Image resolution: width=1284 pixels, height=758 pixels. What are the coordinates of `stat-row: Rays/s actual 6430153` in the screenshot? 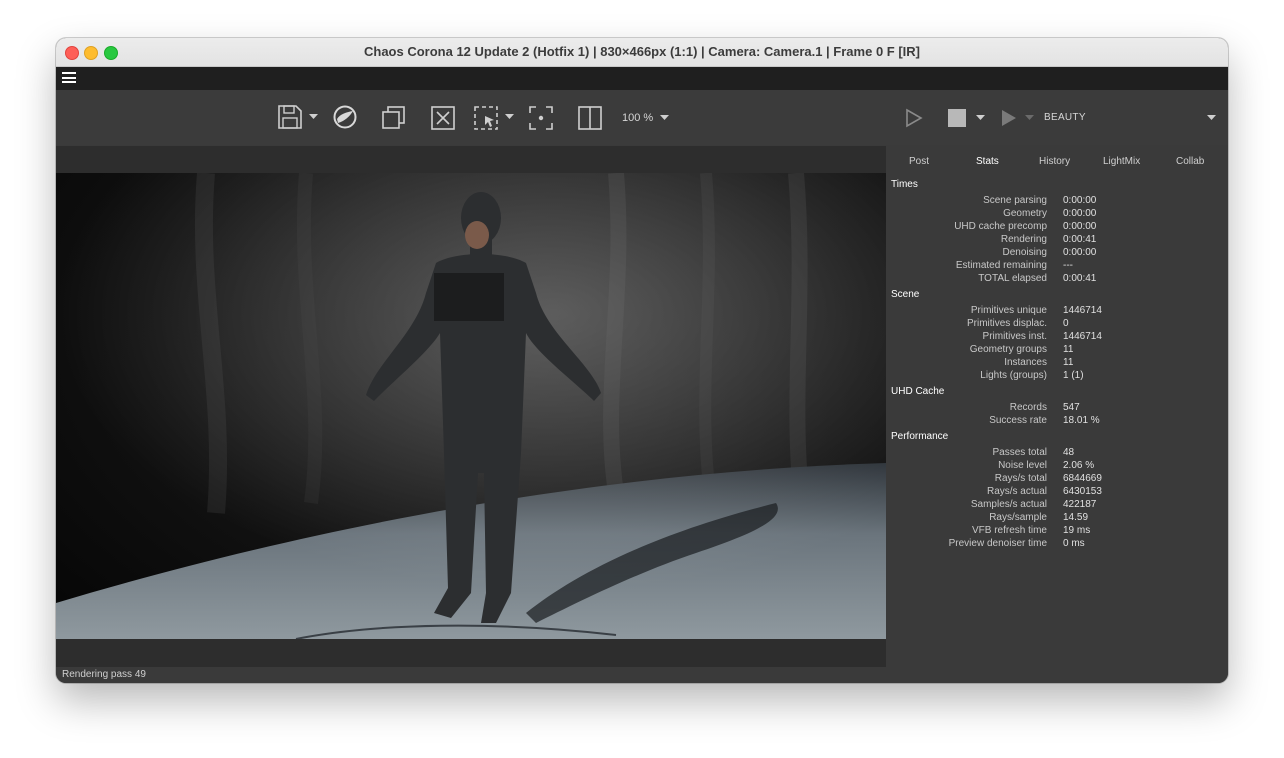 It's located at (1057, 492).